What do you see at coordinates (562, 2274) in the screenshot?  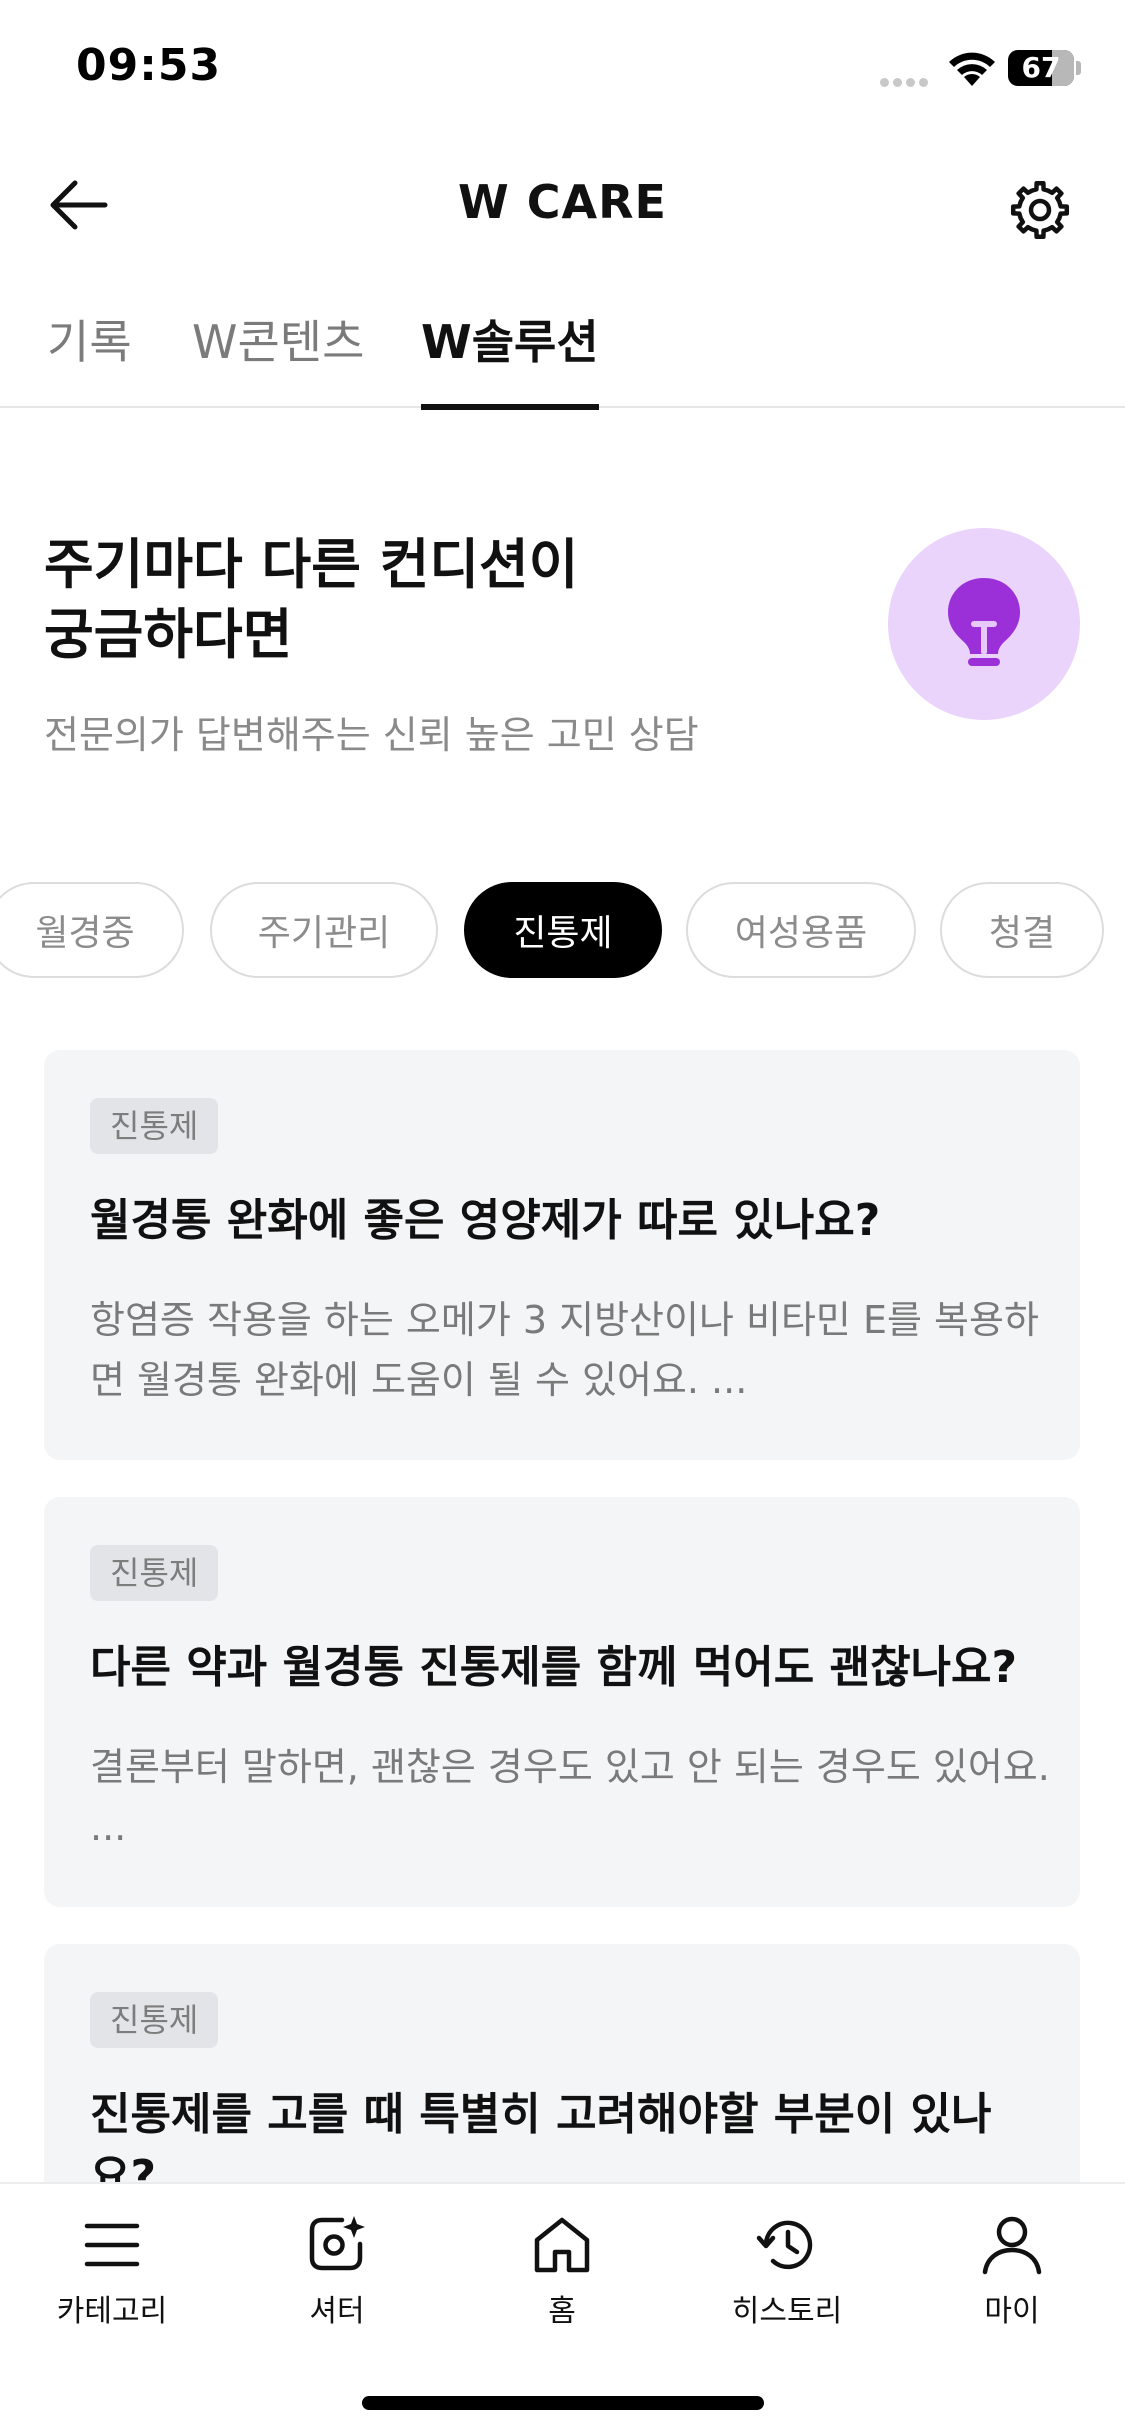 I see `nav-home: 홈` at bounding box center [562, 2274].